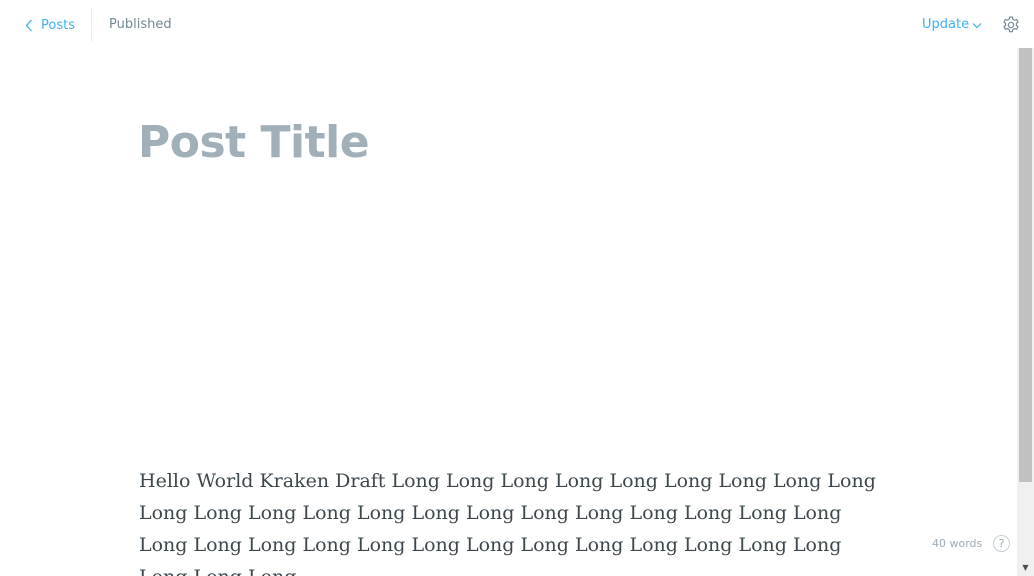  What do you see at coordinates (254, 143) in the screenshot?
I see `post-title-input: Post Title` at bounding box center [254, 143].